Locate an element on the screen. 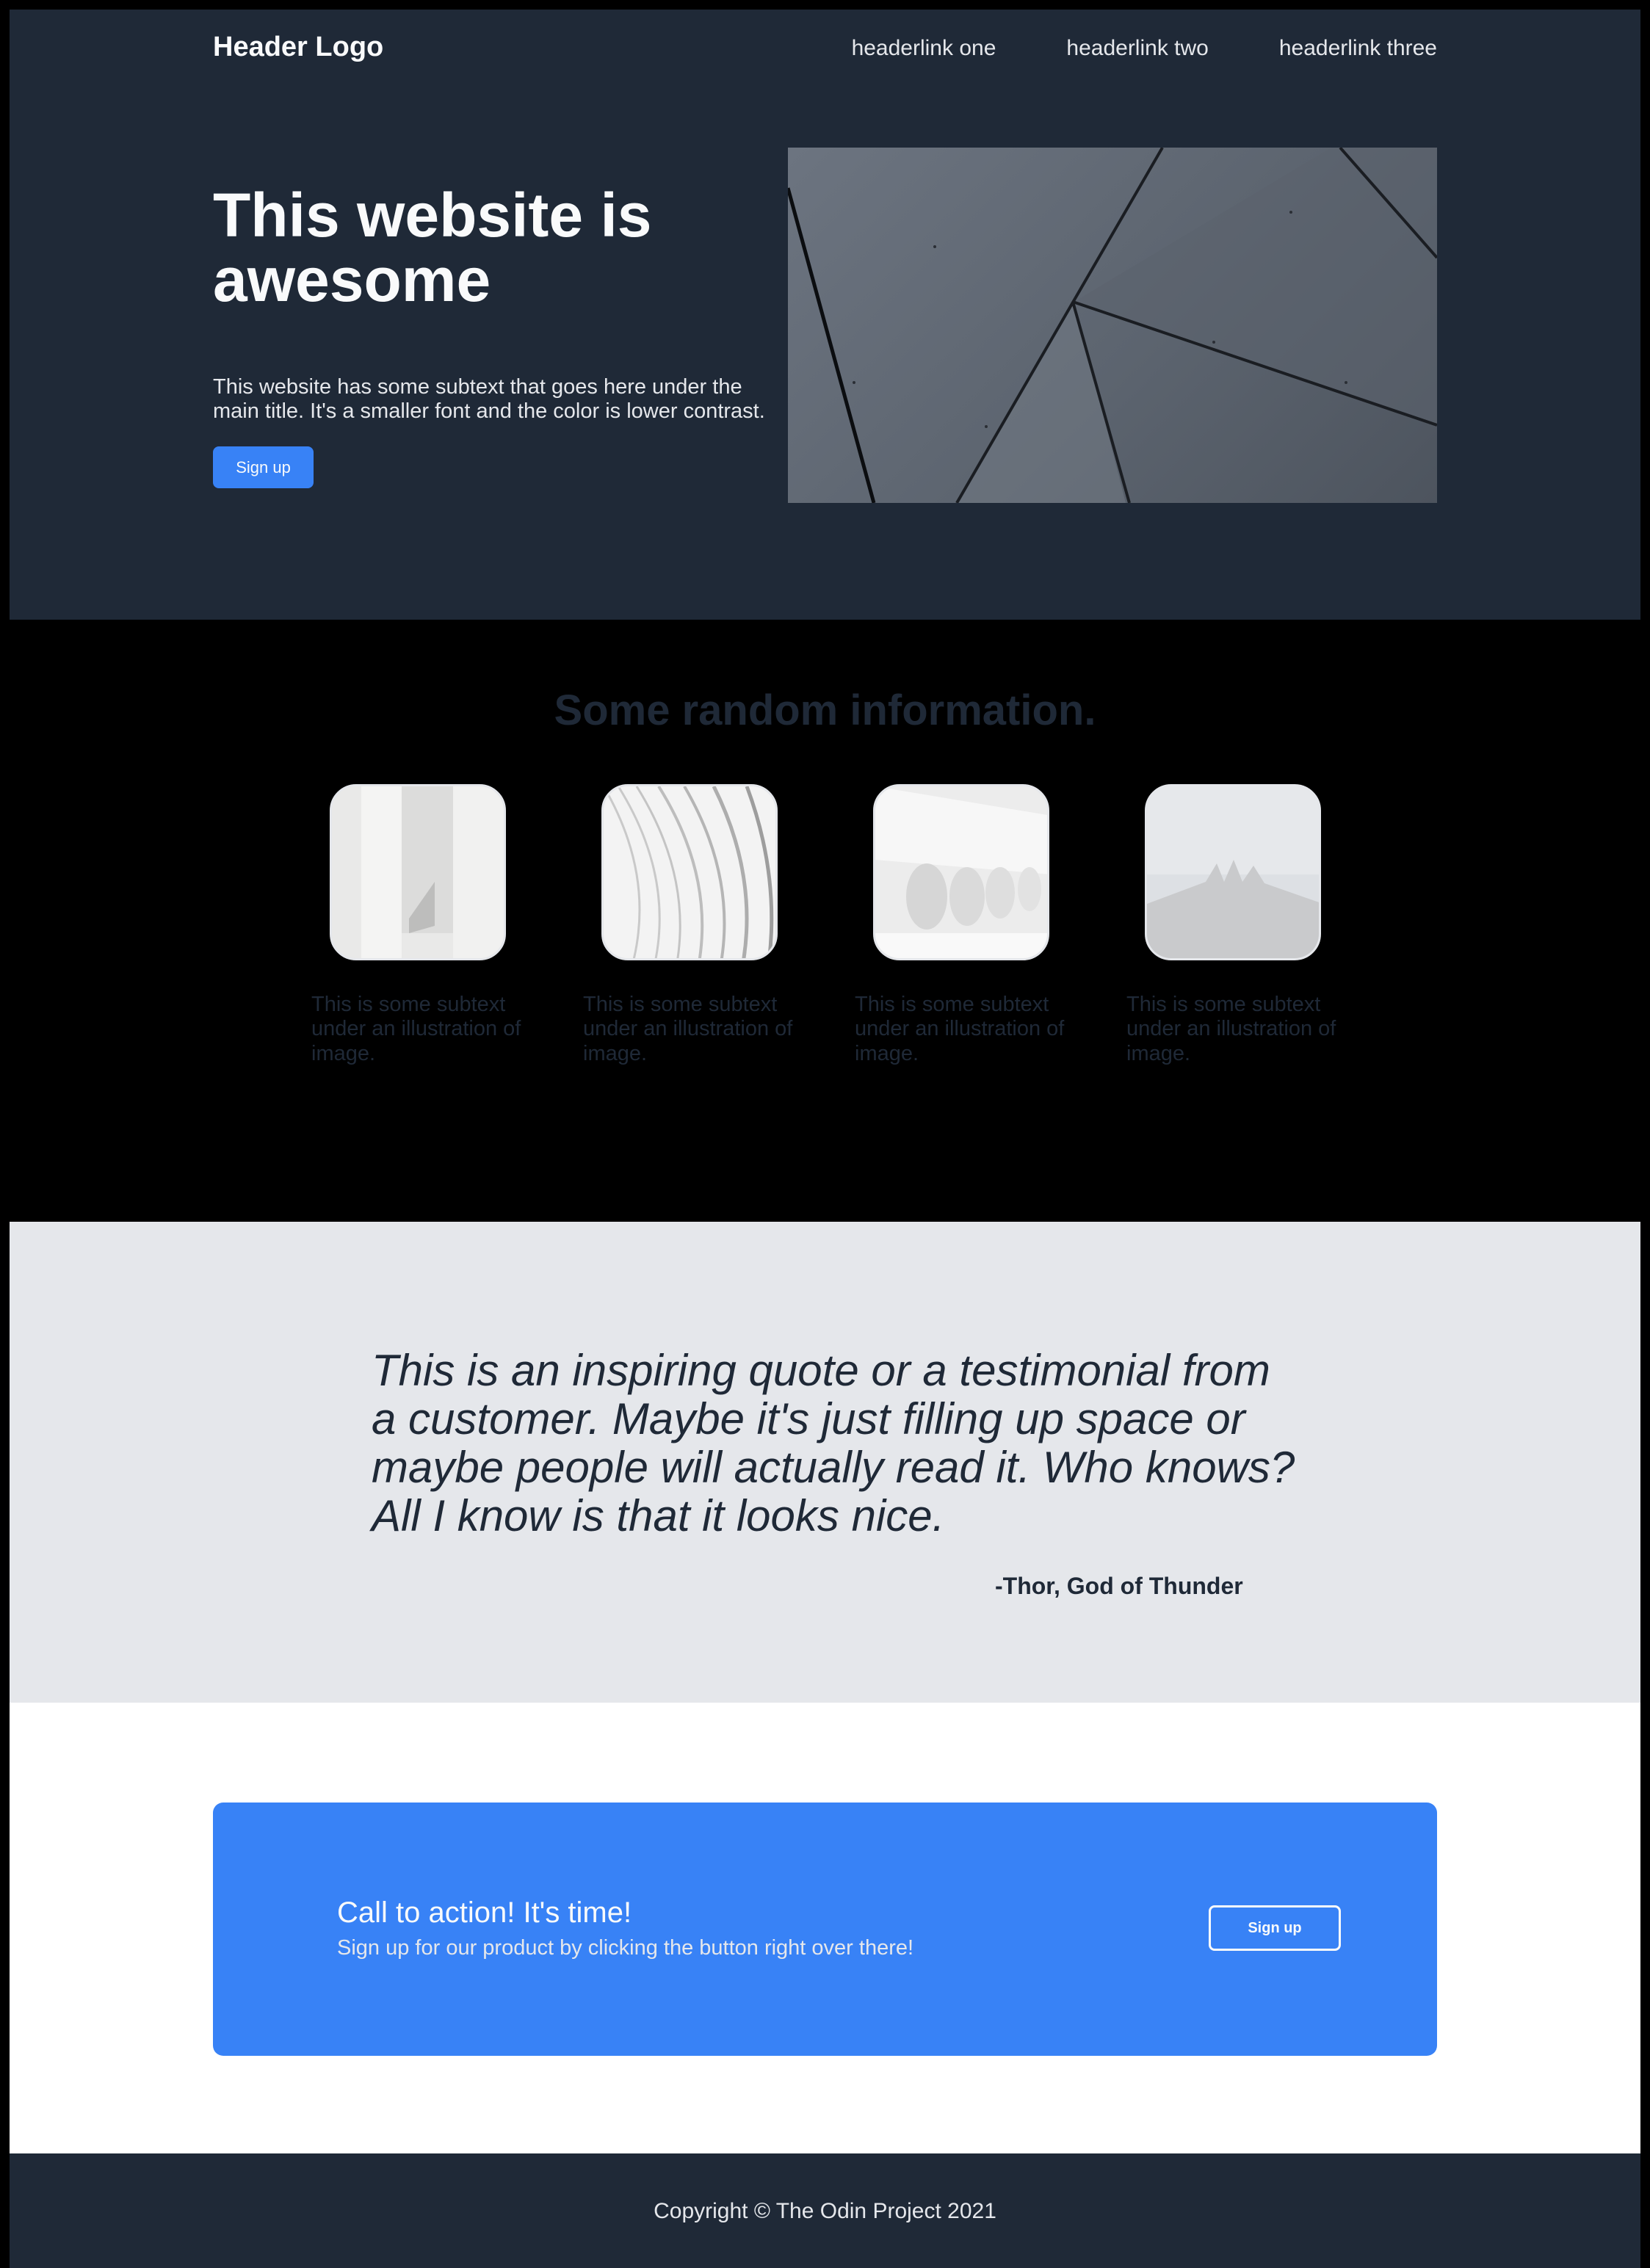  card-image-white-ribs is located at coordinates (689, 872).